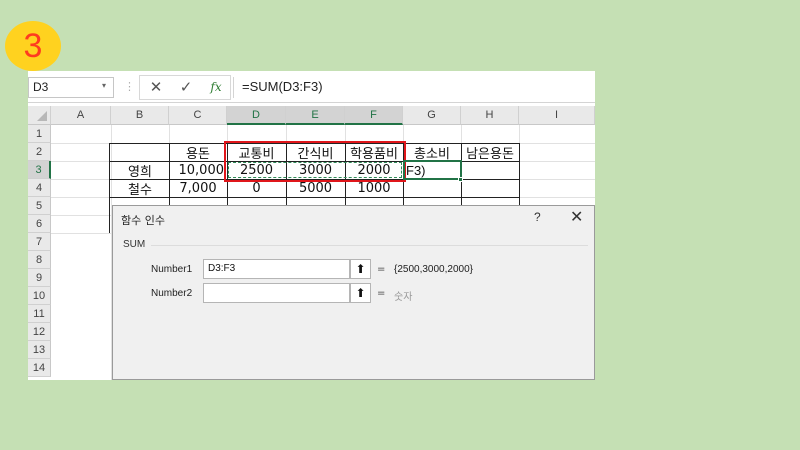 This screenshot has height=450, width=800. I want to click on insert-function-button: fx, so click(216, 87).